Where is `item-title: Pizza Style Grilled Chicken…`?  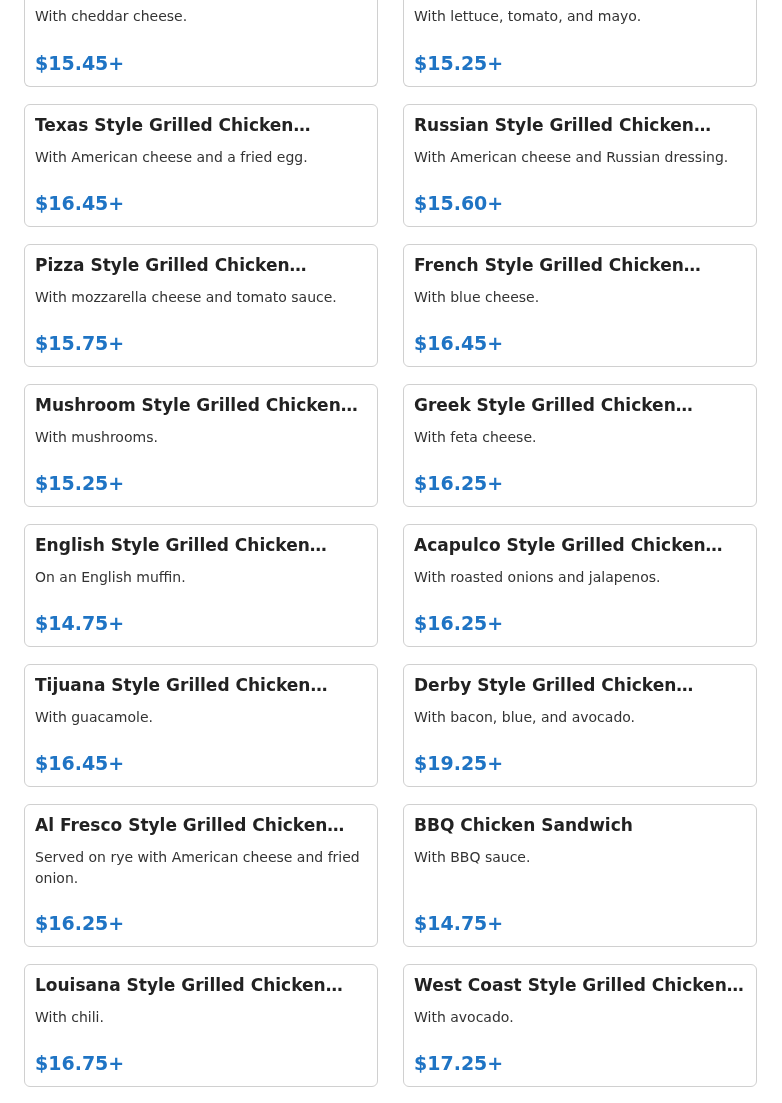 item-title: Pizza Style Grilled Chicken… is located at coordinates (171, 265).